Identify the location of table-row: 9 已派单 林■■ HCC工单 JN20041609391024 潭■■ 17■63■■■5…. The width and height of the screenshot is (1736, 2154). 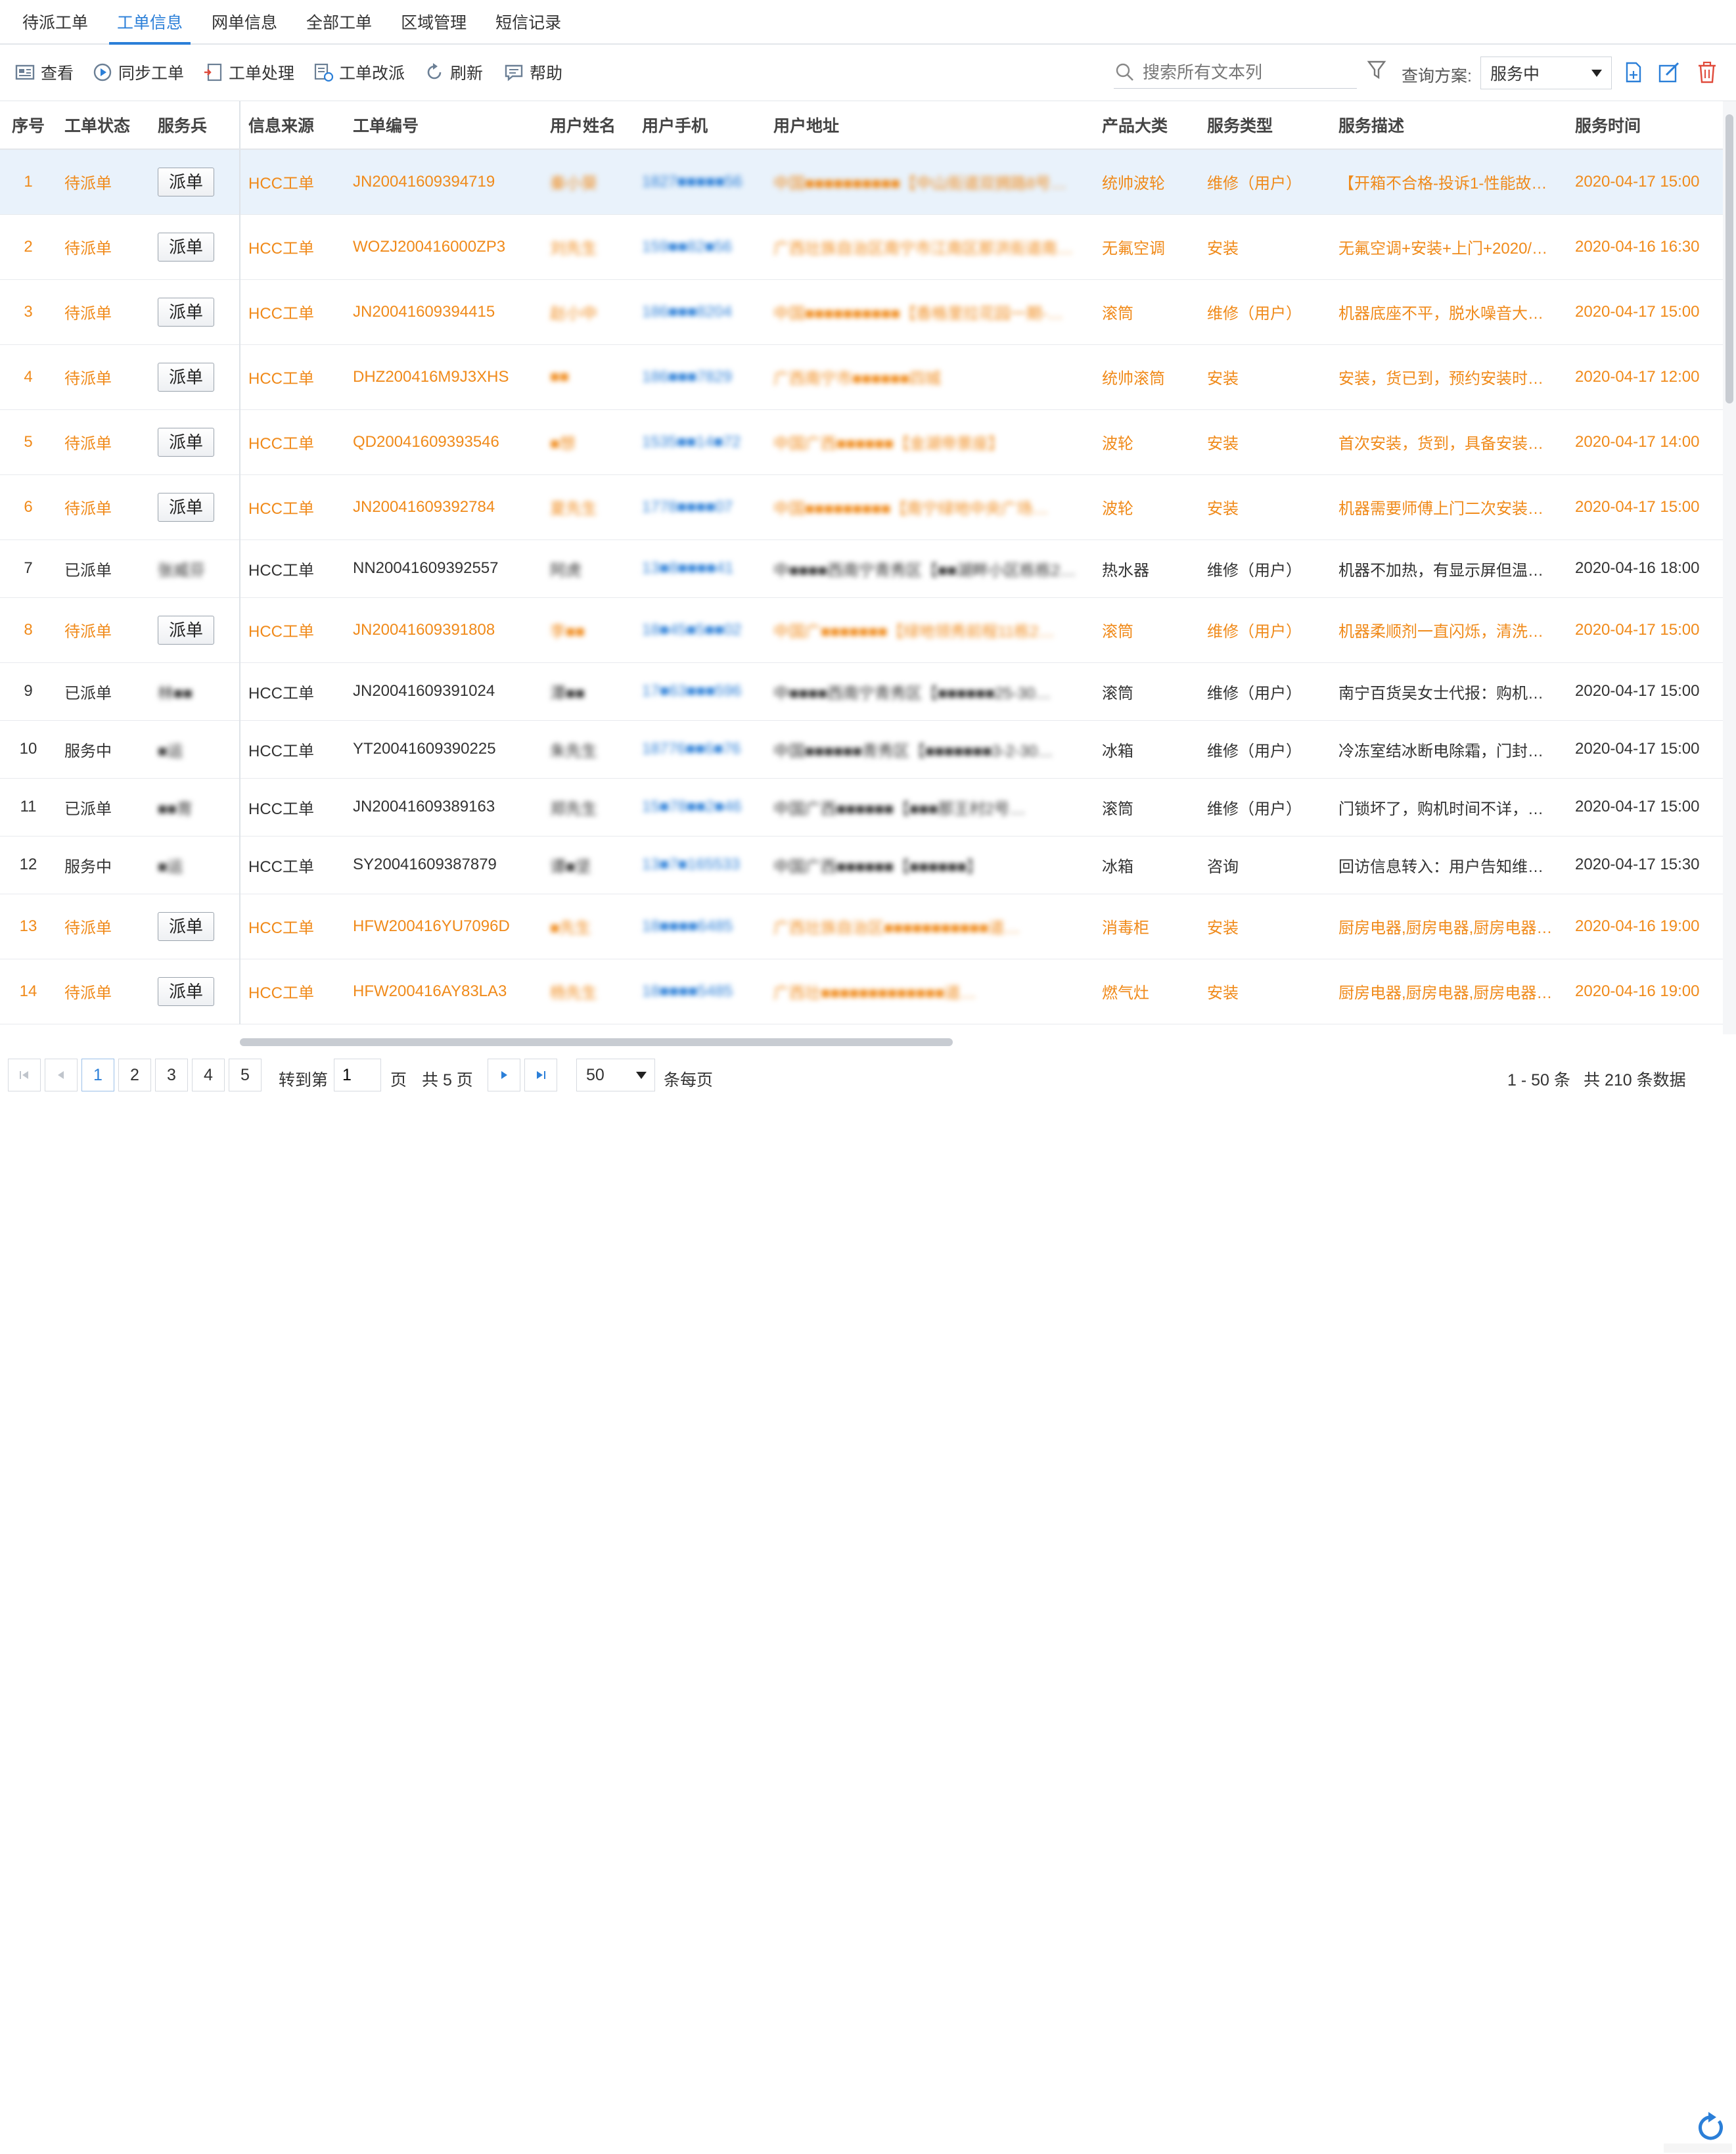
(861, 691).